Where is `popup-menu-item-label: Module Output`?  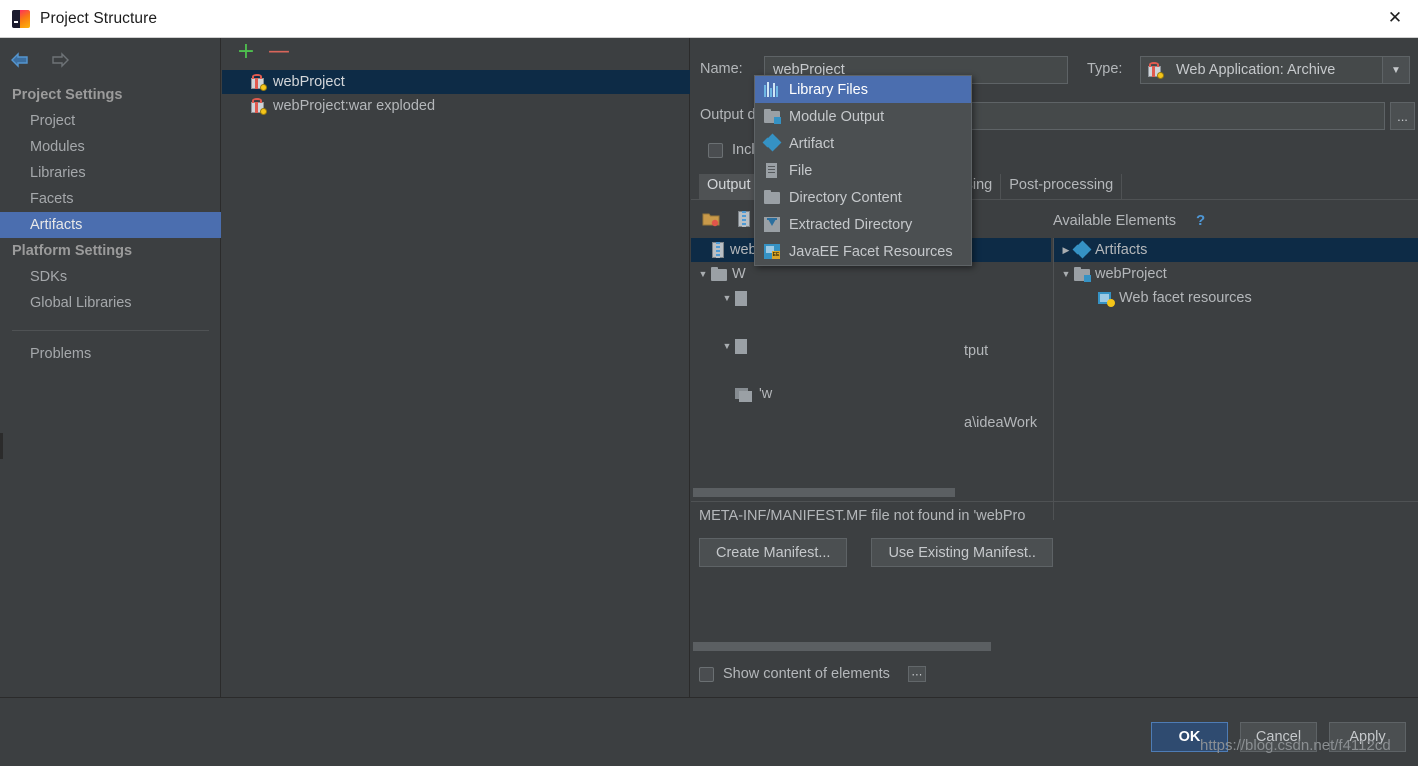
popup-menu-item-label: Module Output is located at coordinates (837, 116).